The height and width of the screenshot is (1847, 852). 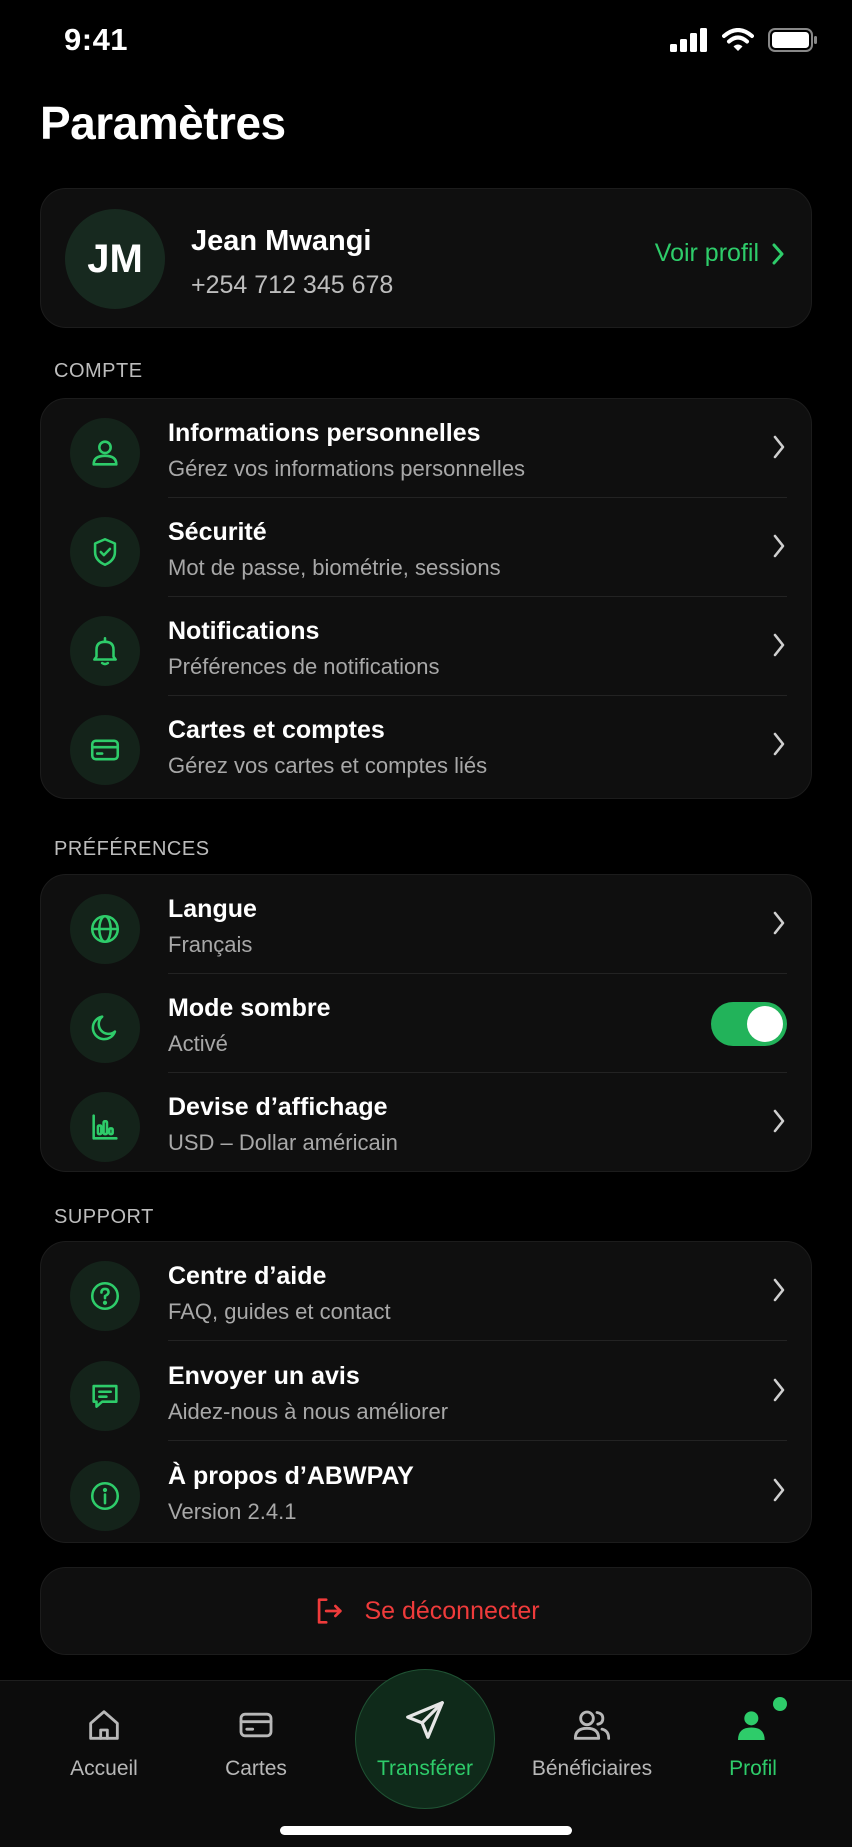 I want to click on page-title: Paramètres, so click(x=163, y=123).